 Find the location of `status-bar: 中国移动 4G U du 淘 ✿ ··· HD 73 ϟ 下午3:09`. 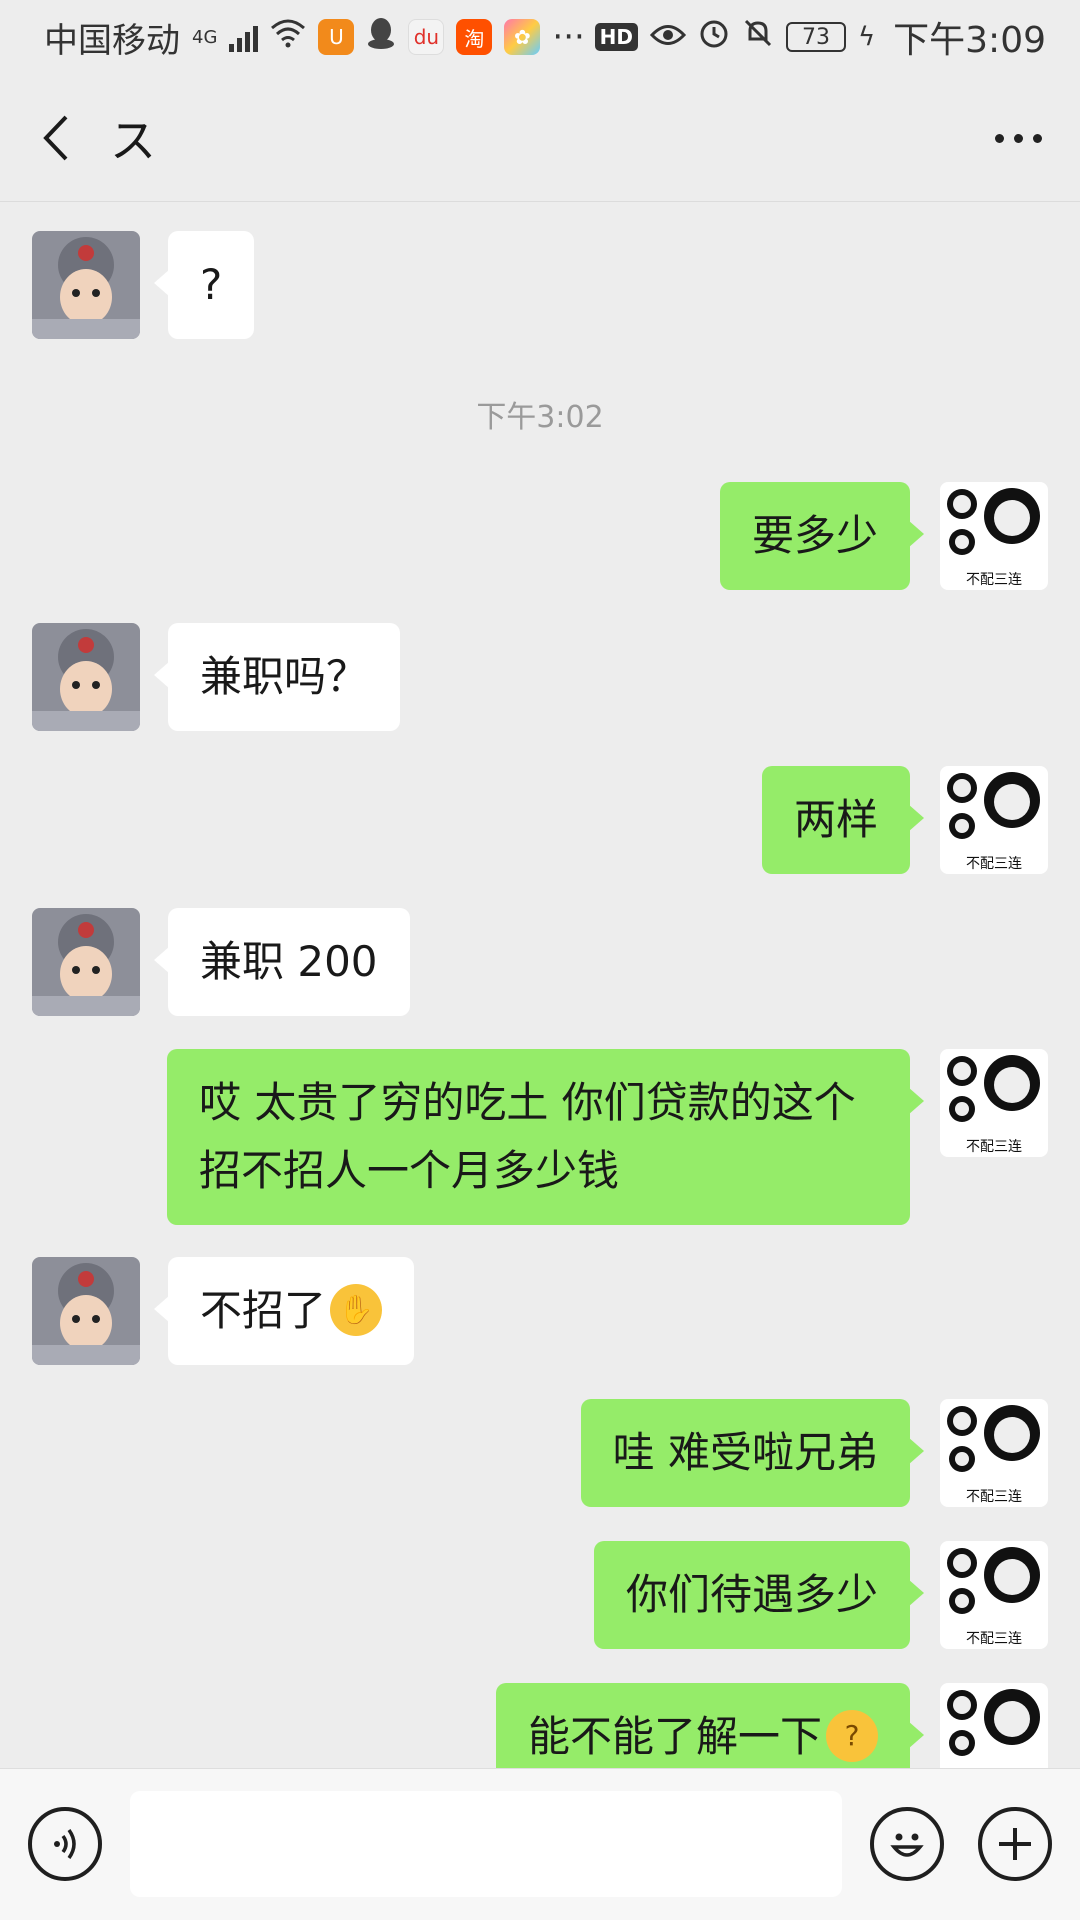

status-bar: 中国移动 4G U du 淘 ✿ ··· HD 73 ϟ 下午3:09 is located at coordinates (540, 37).